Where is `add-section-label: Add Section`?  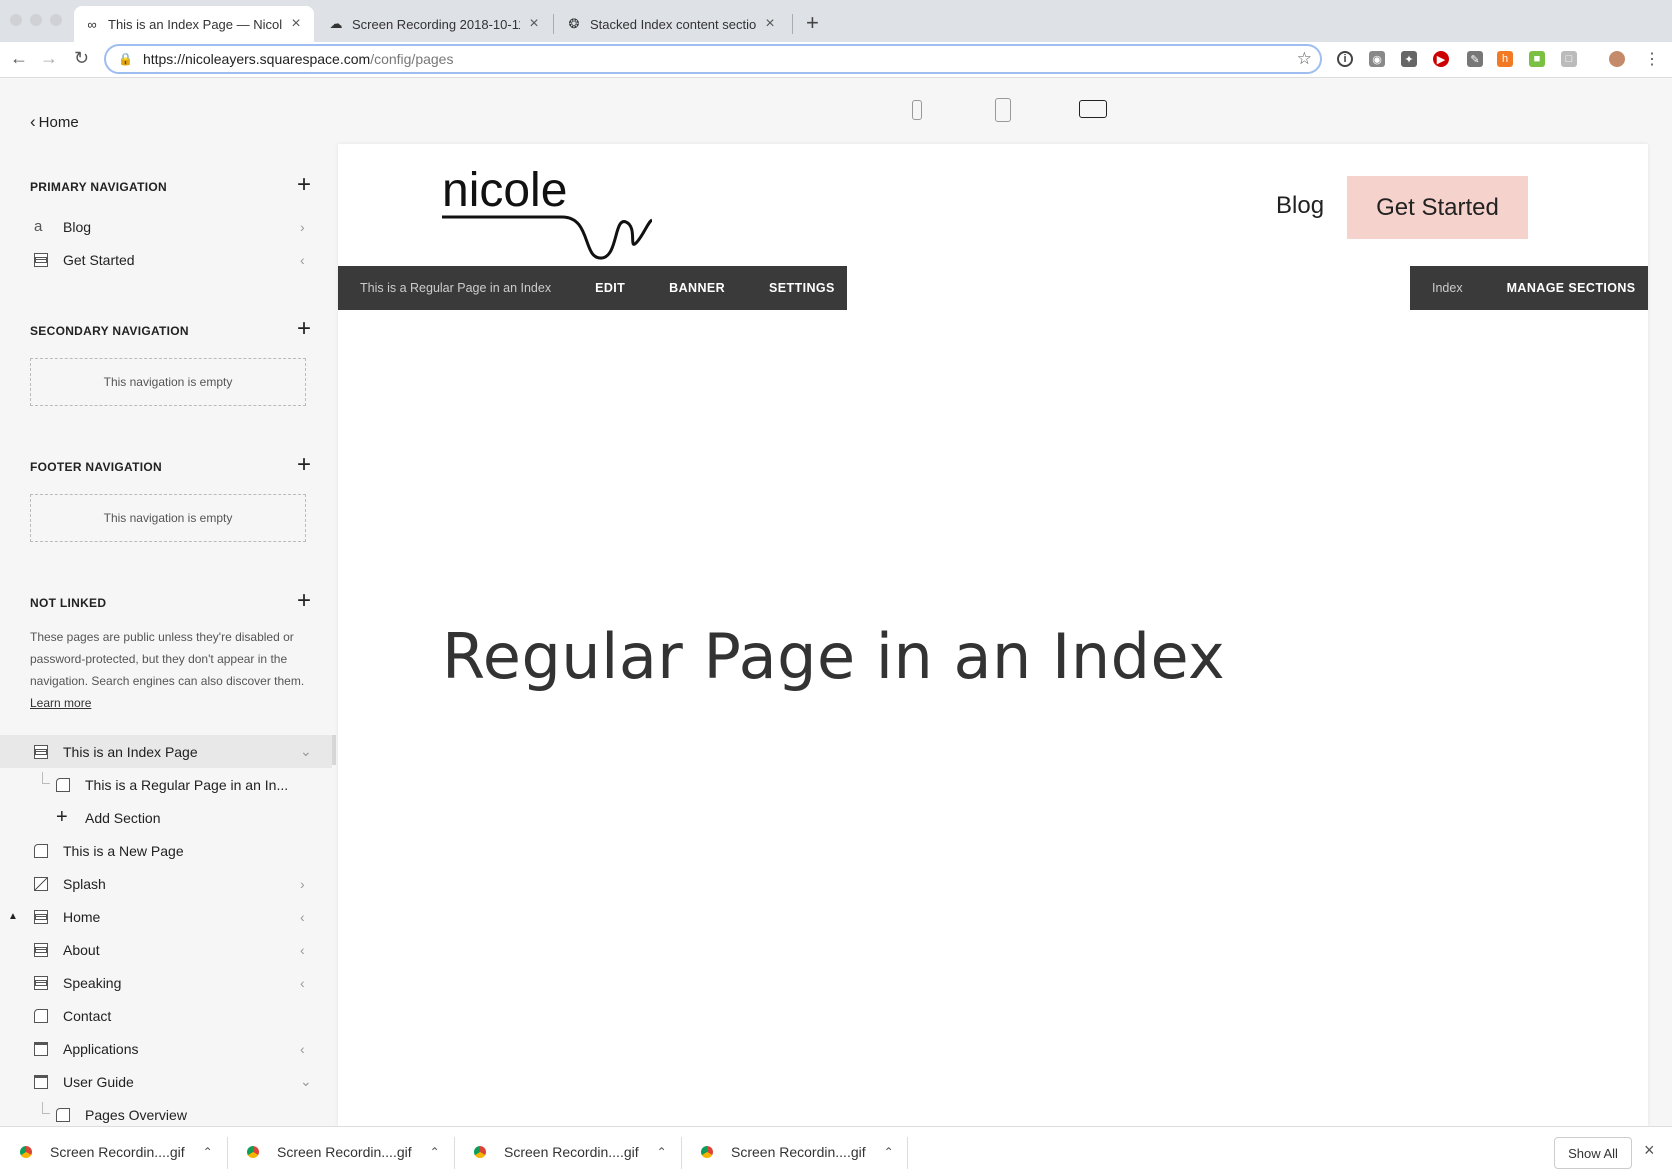 add-section-label: Add Section is located at coordinates (123, 817).